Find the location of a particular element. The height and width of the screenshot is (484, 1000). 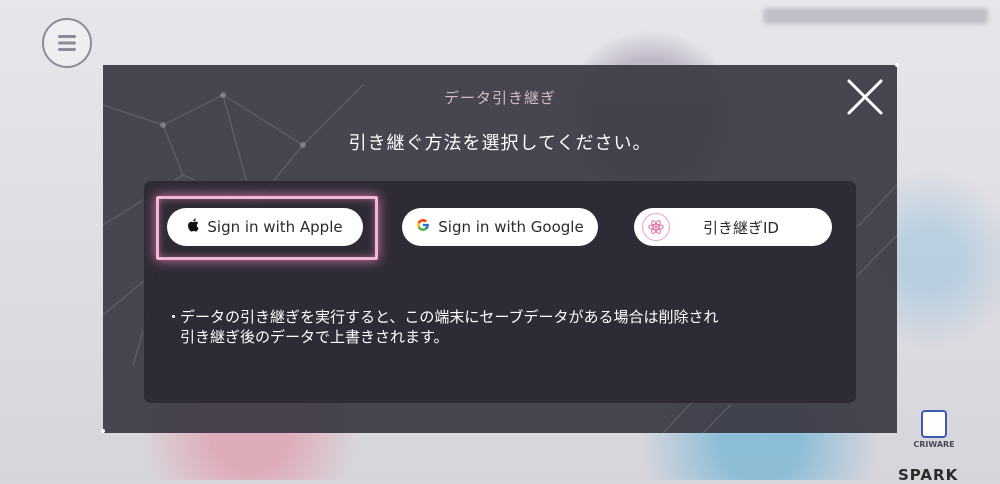

notice-line-2: 引き継ぎ後のデータで上書きされます。 is located at coordinates (314, 337).